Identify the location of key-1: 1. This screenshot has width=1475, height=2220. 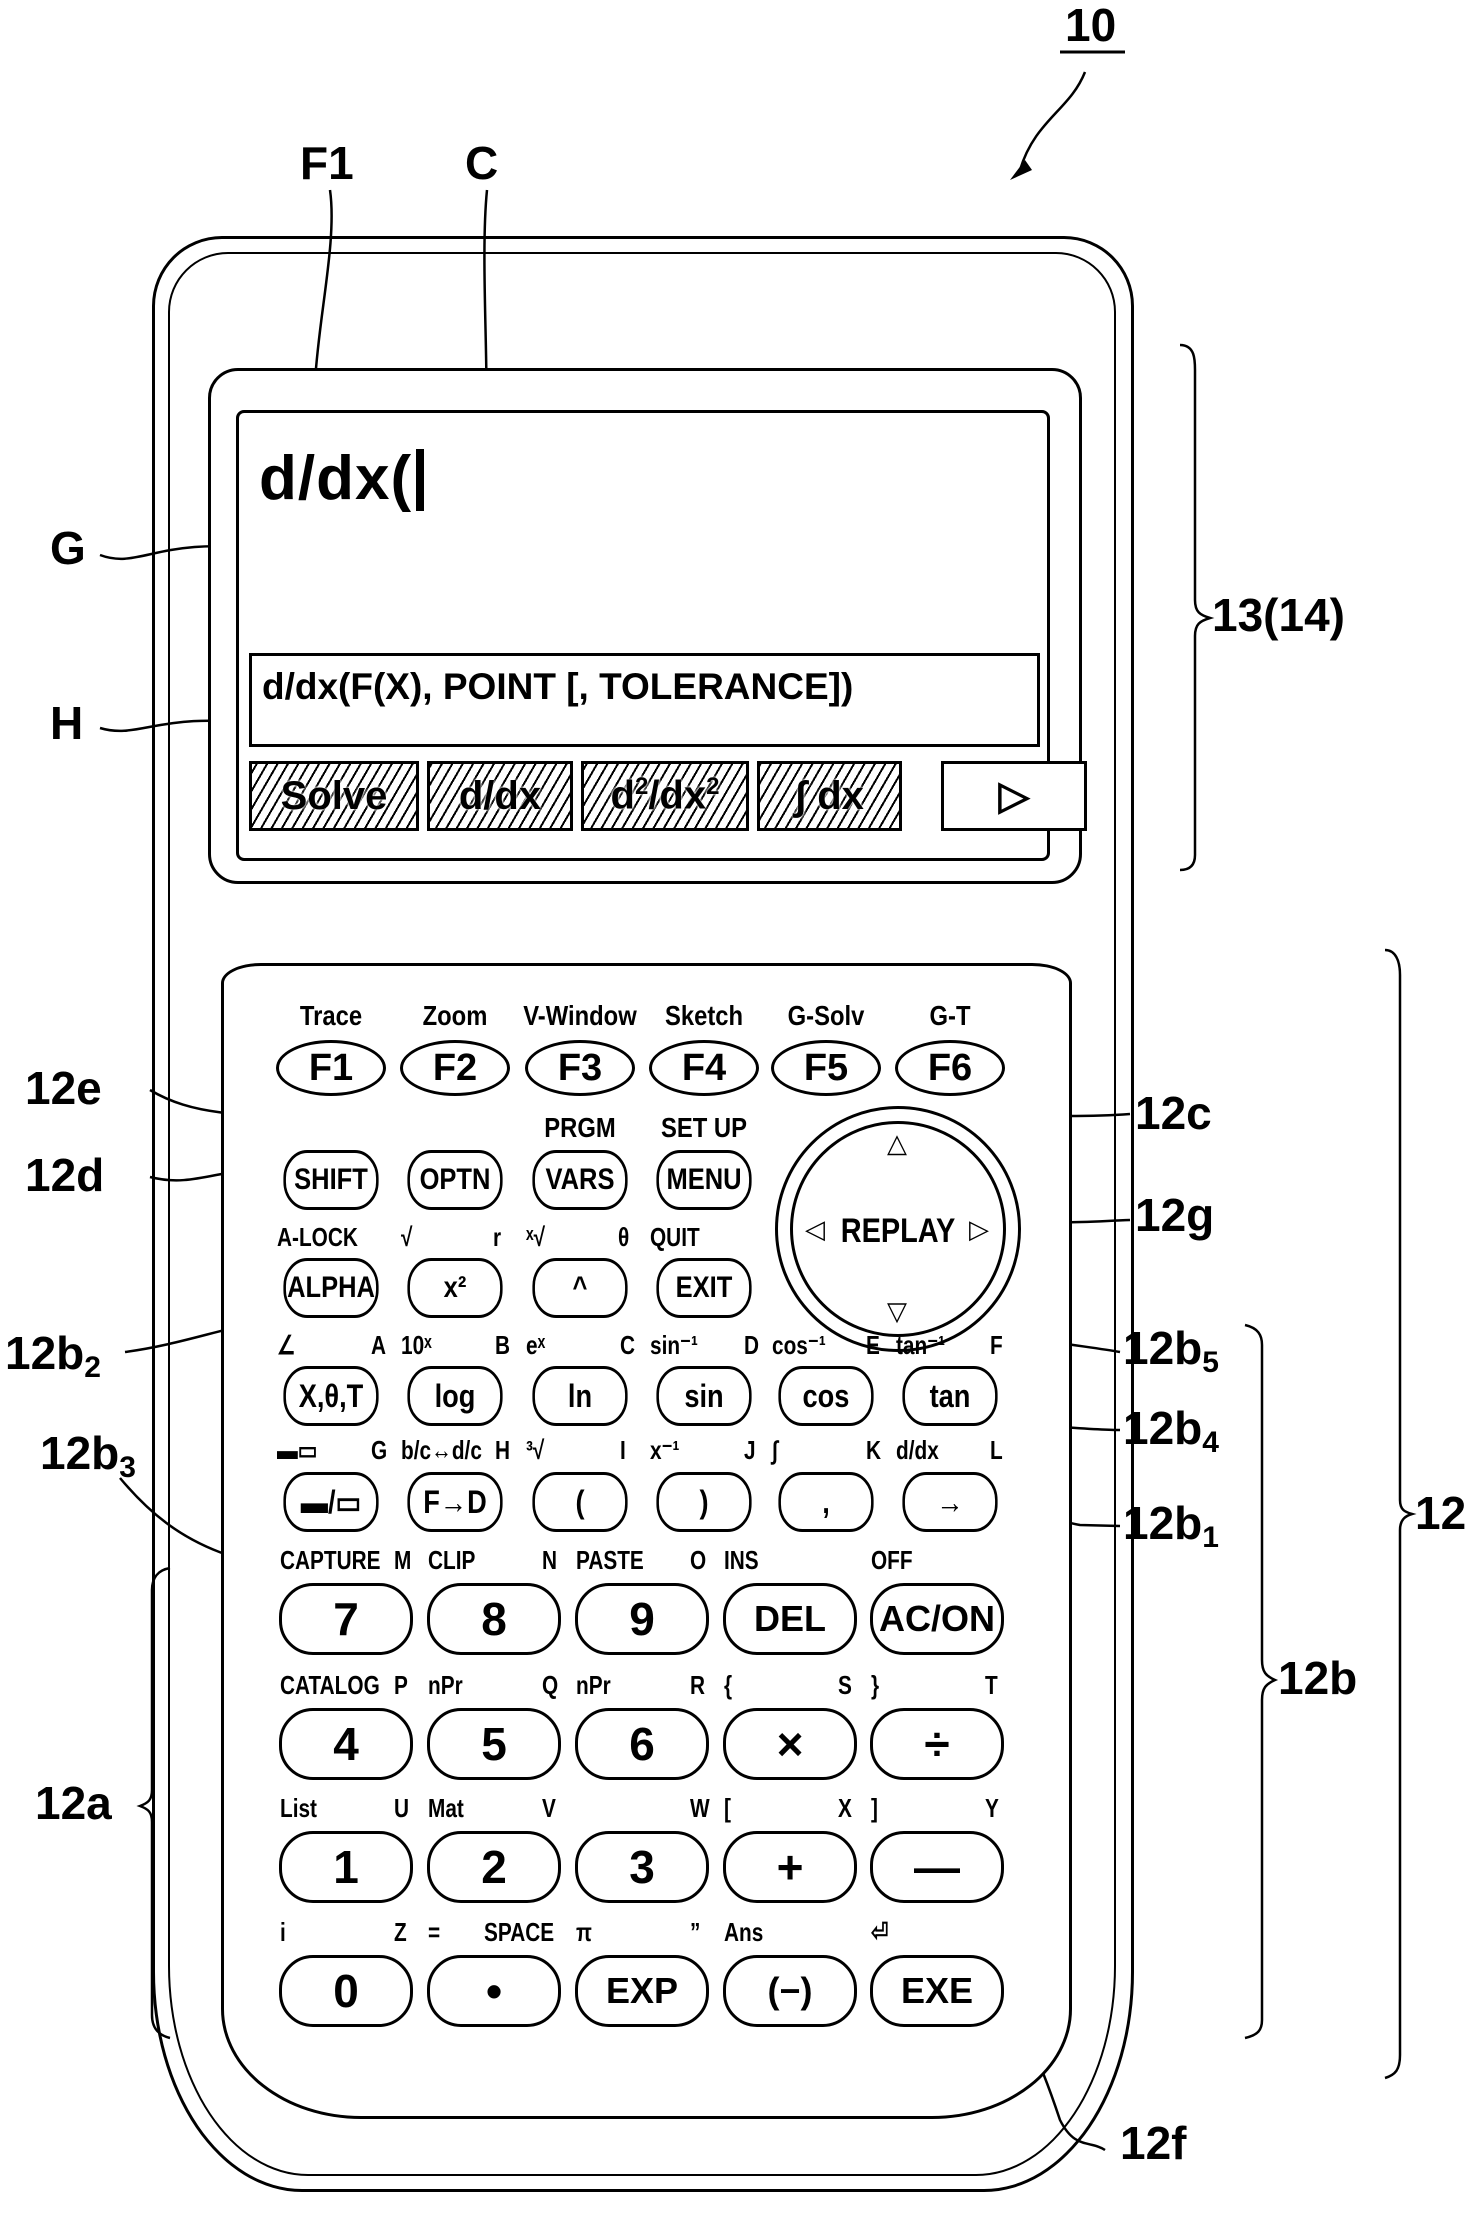
(346, 1867).